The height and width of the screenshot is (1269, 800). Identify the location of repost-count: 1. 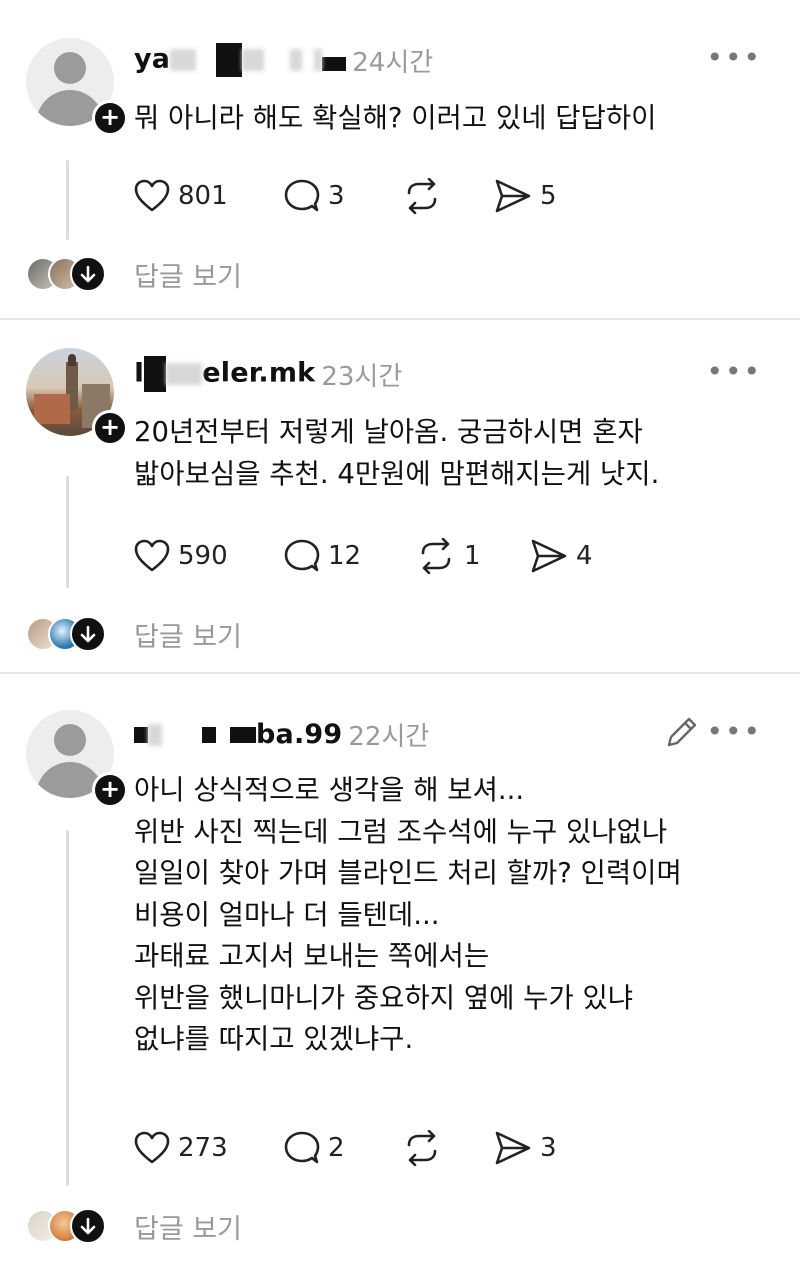
(472, 556).